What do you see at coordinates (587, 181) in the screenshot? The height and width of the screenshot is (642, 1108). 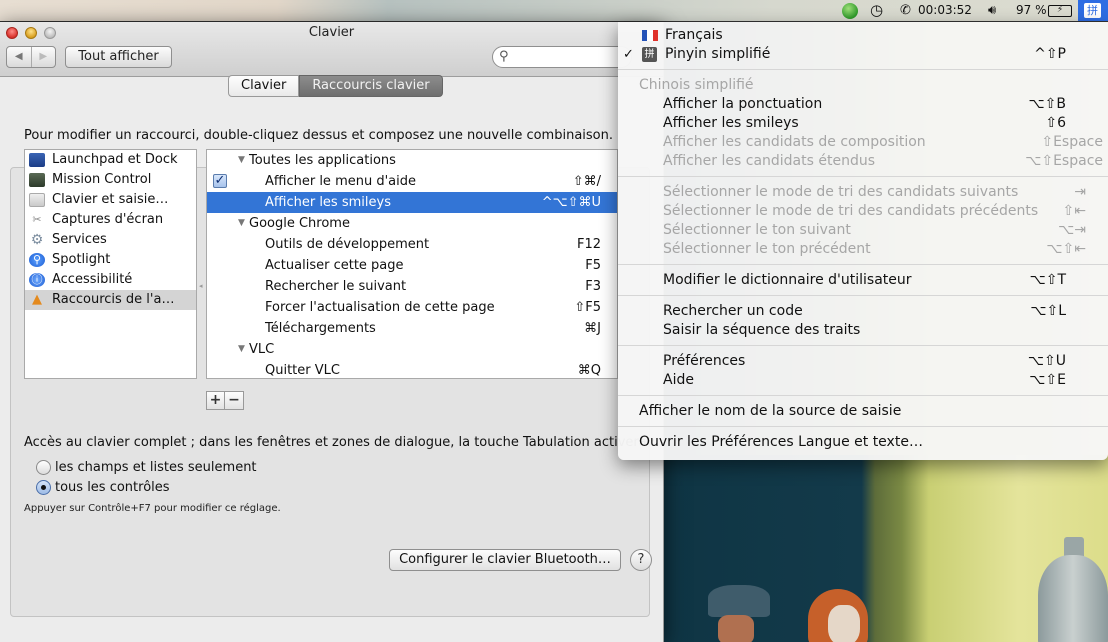 I see `shortcut-key: ⇧⌘/` at bounding box center [587, 181].